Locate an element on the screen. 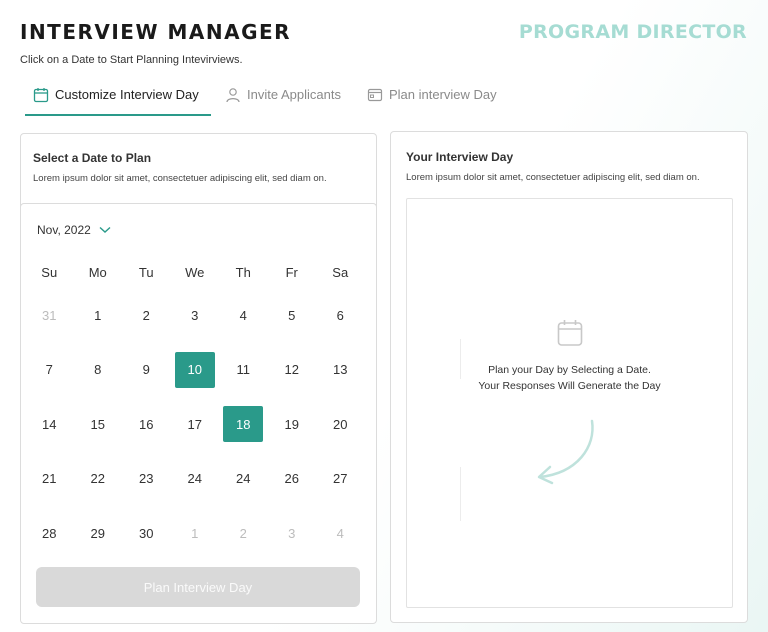 This screenshot has height=632, width=768. calendar-day: 13 is located at coordinates (340, 370).